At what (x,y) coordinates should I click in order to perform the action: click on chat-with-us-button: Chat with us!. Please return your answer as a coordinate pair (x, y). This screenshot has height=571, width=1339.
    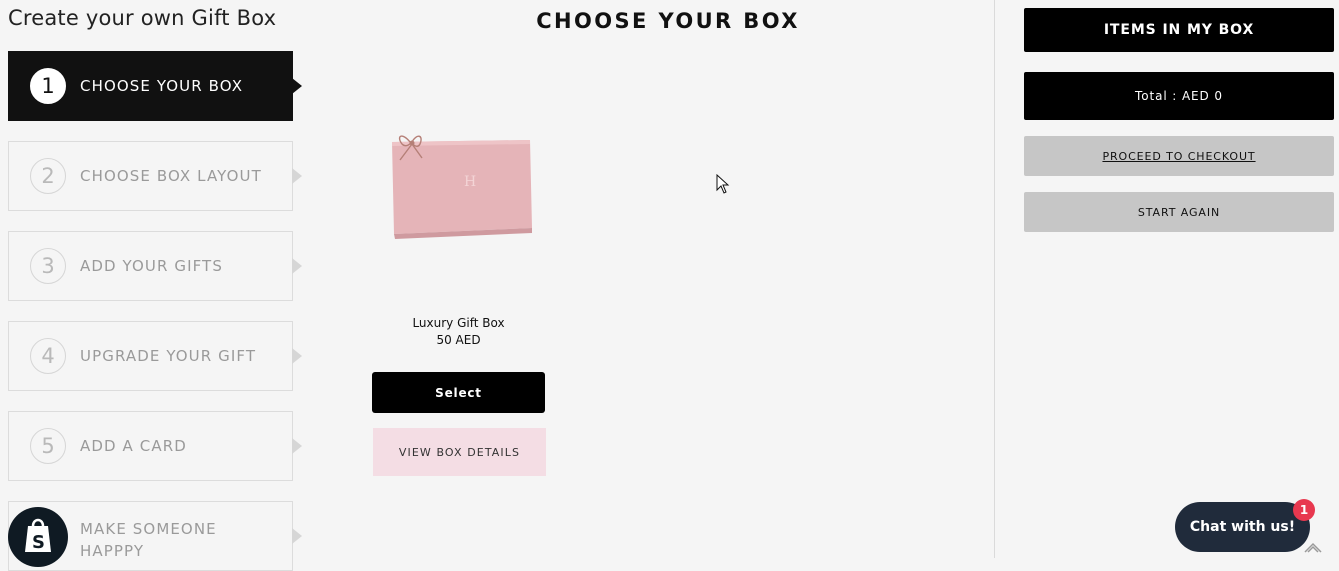
    Looking at the image, I should click on (1242, 527).